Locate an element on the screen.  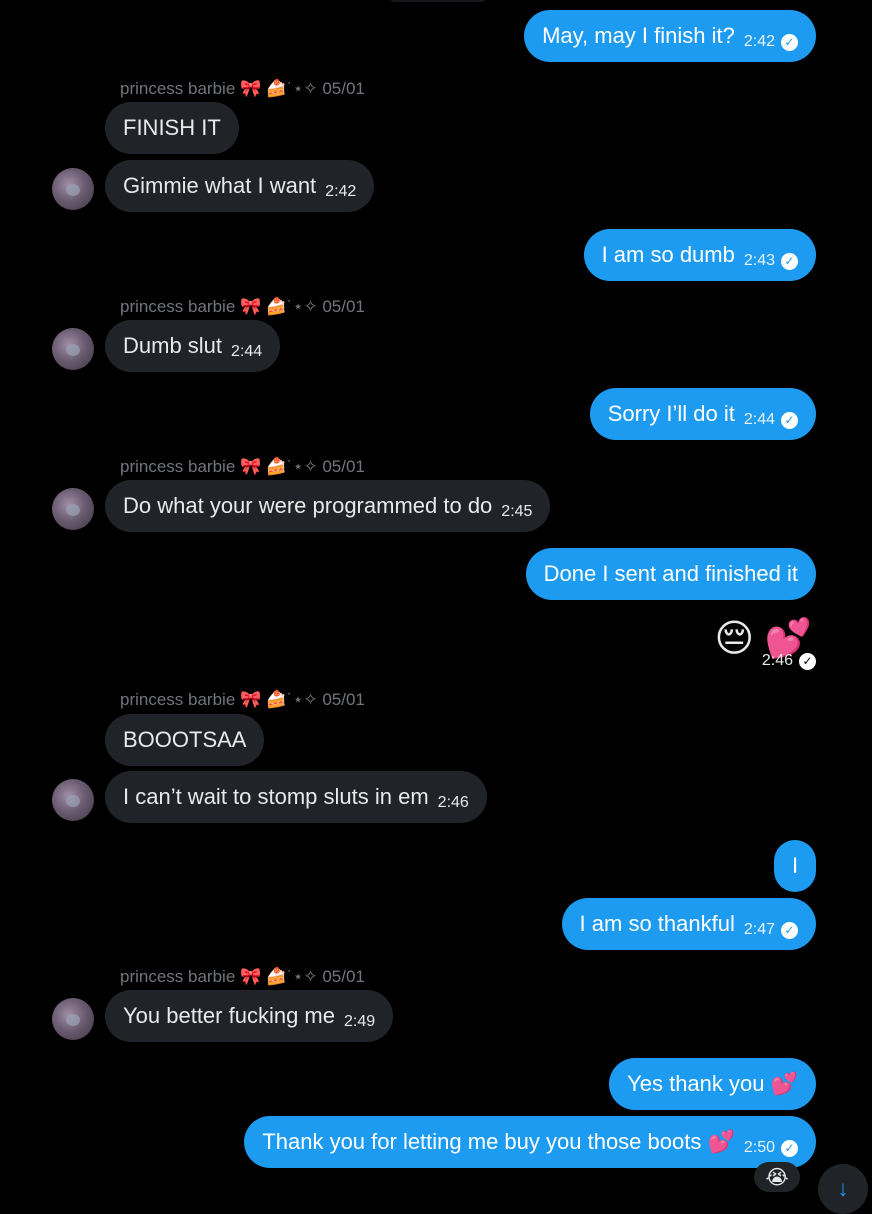
message-time: 2:43 ✓ is located at coordinates (771, 261).